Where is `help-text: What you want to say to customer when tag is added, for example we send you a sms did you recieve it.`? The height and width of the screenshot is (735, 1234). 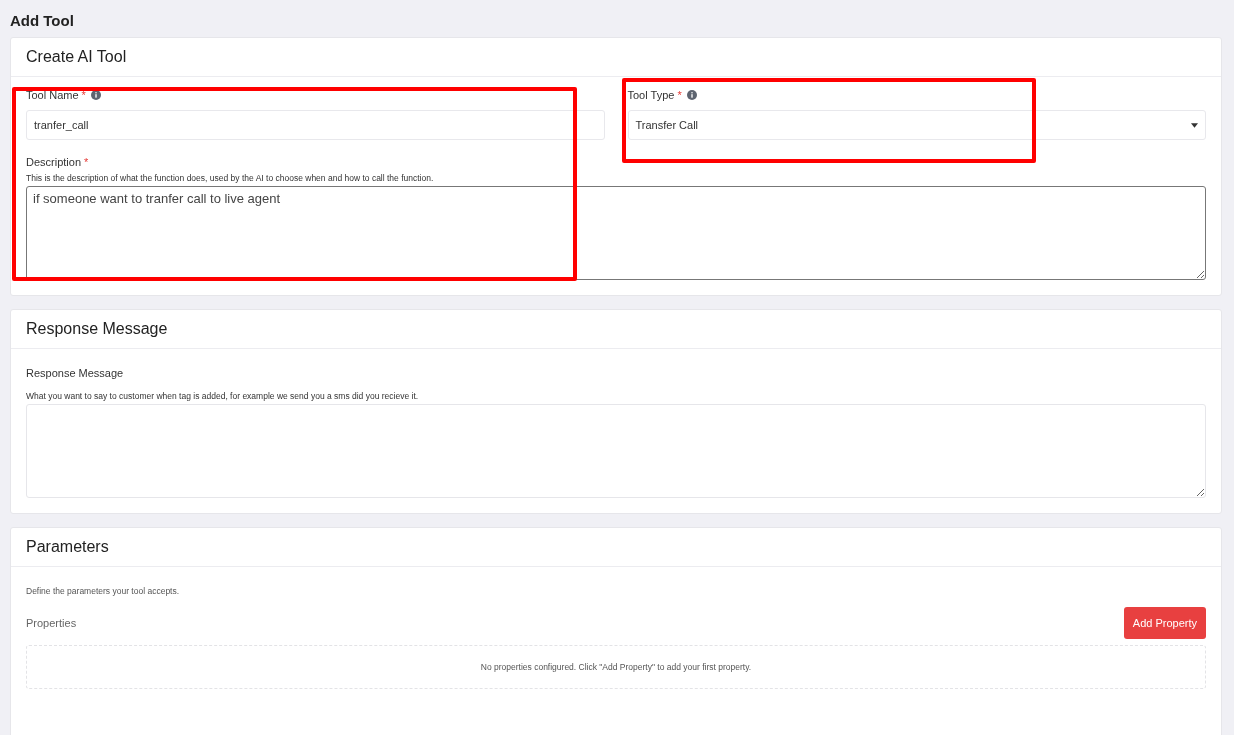
help-text: What you want to say to customer when tag is added, for example we send you a sms did you recieve it. is located at coordinates (223, 396).